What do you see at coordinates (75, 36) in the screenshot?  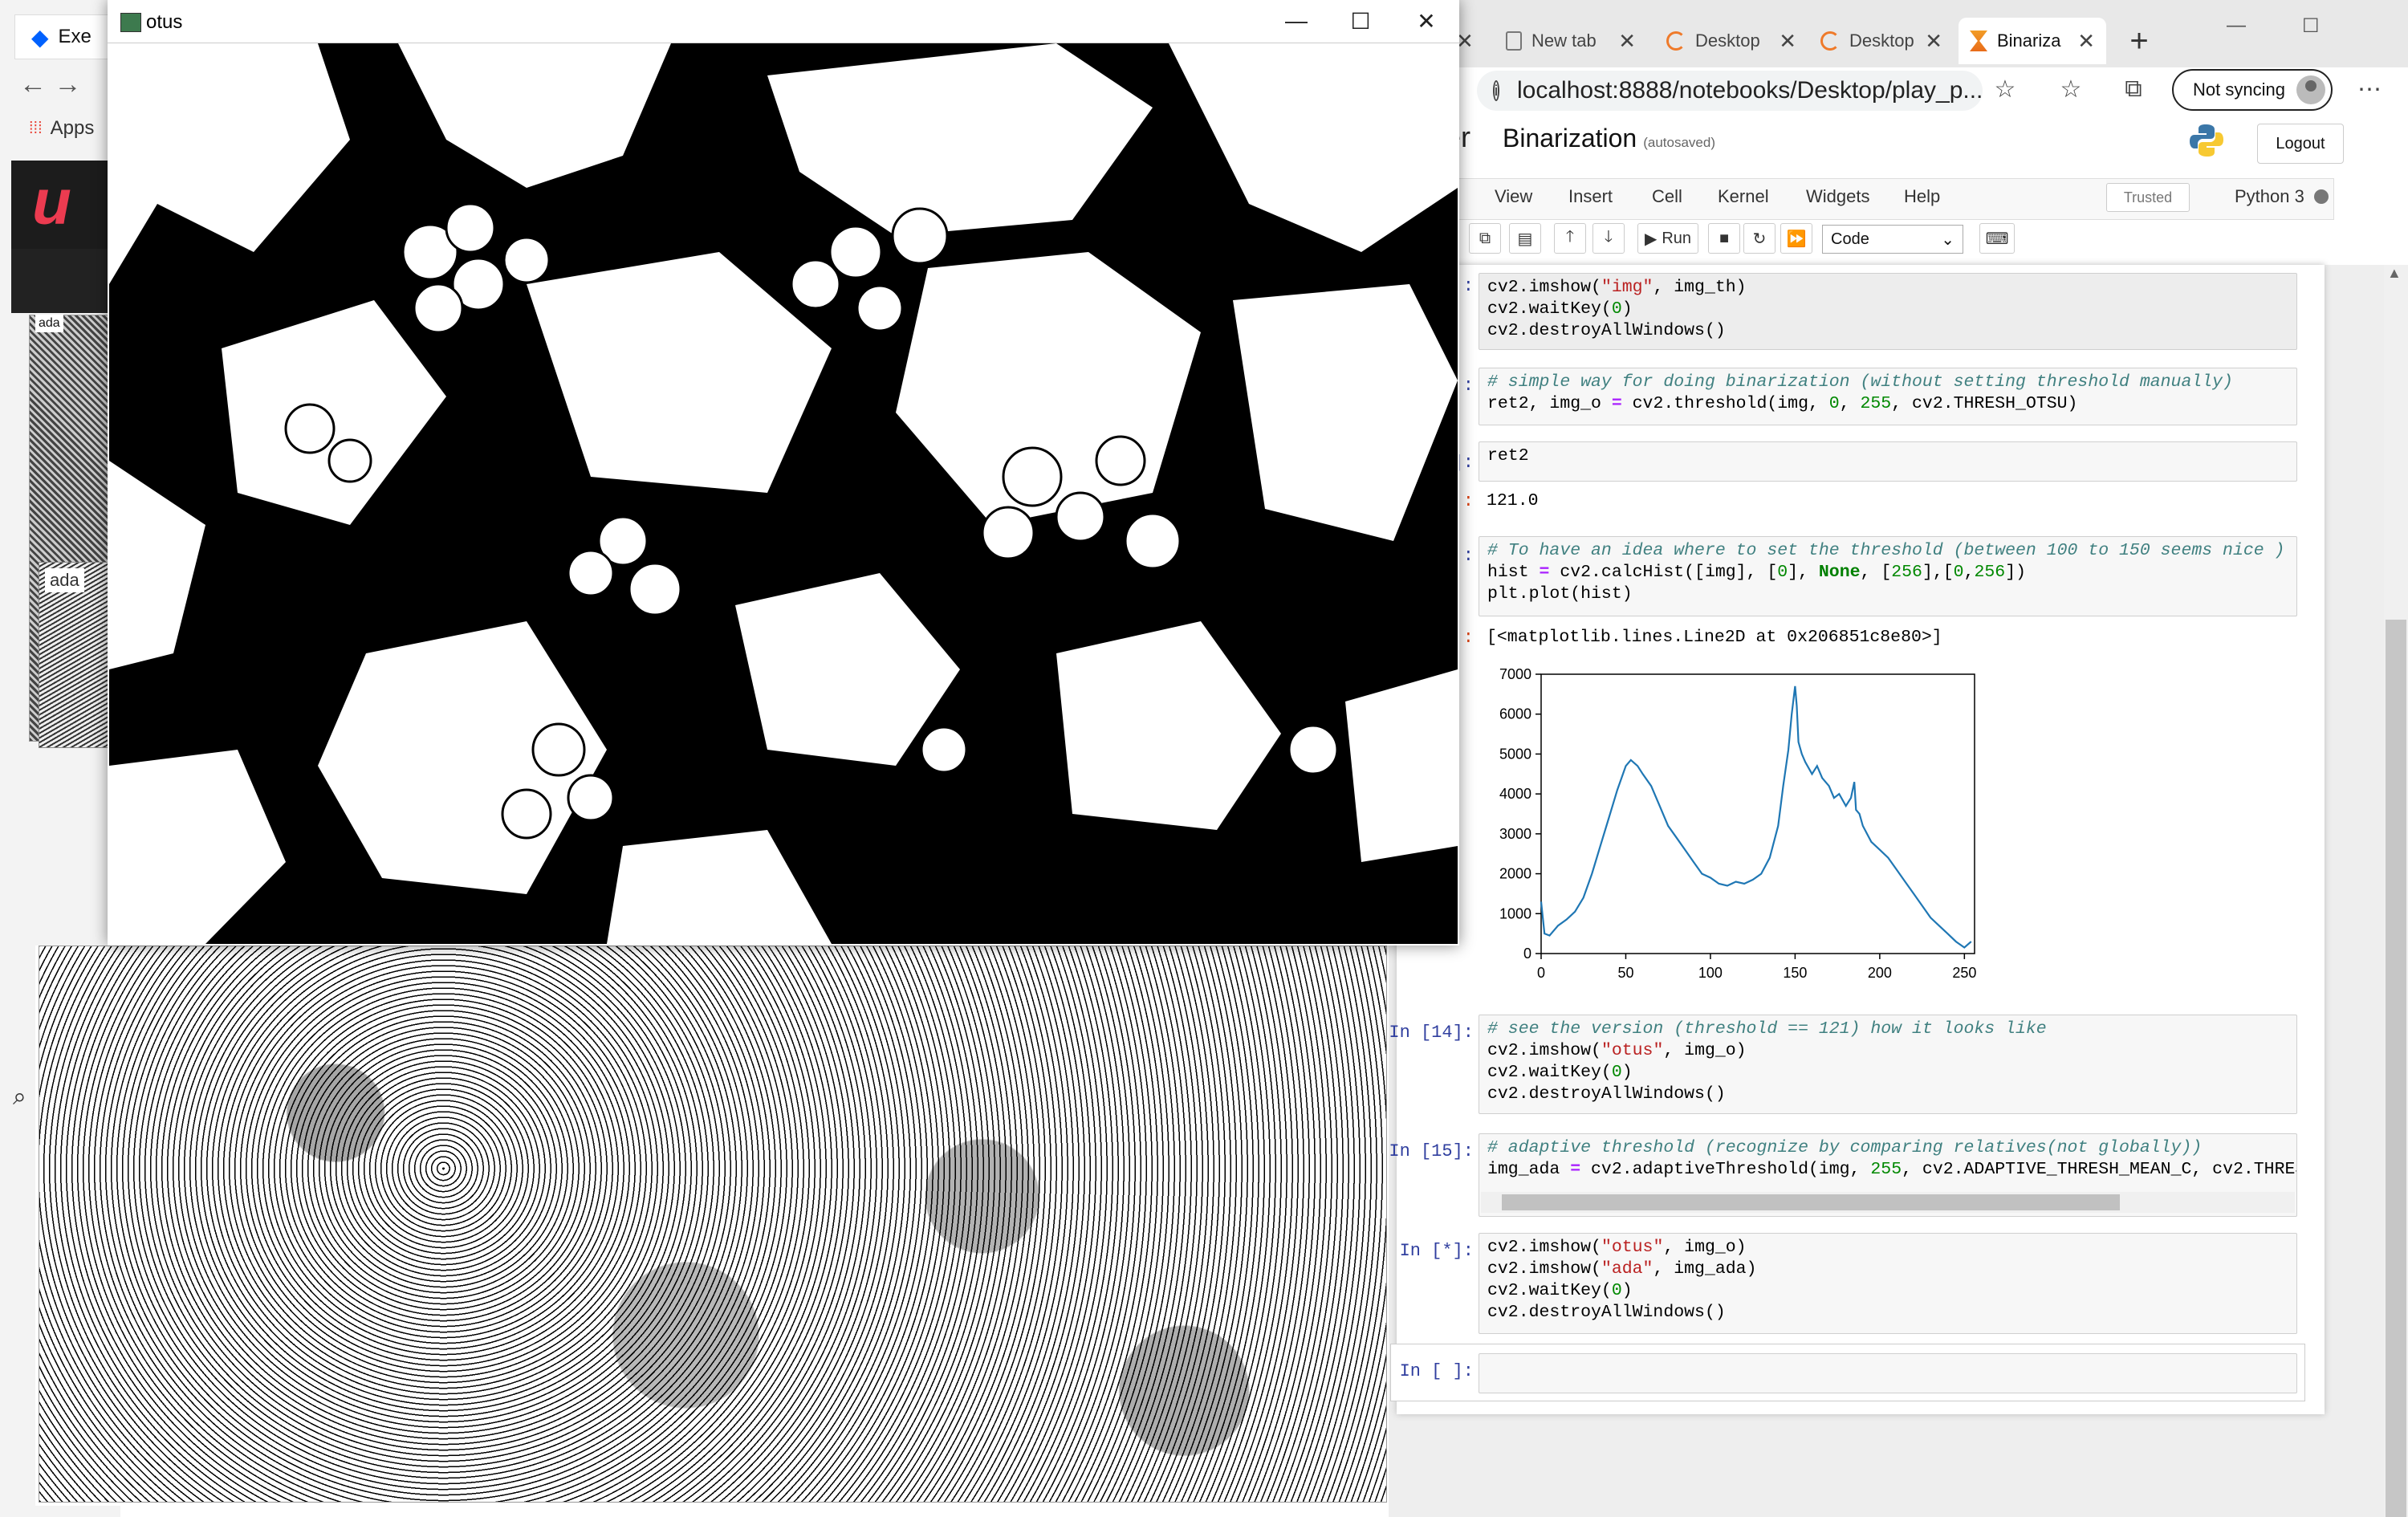 I see `dropbox-tab-label: Exe` at bounding box center [75, 36].